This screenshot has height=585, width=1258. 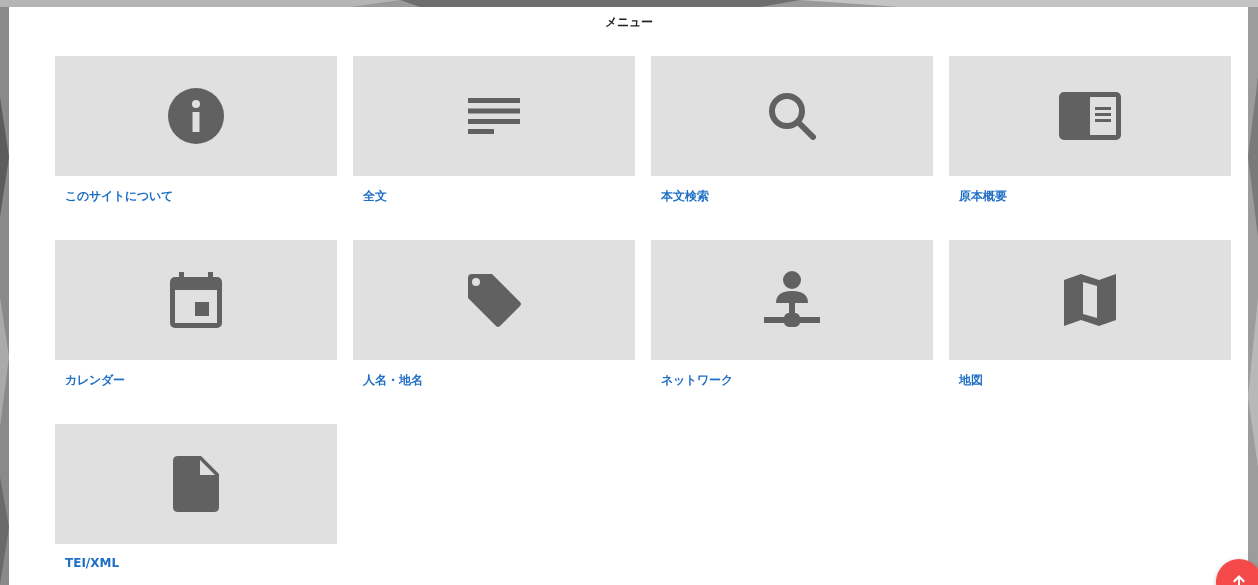 What do you see at coordinates (393, 380) in the screenshot?
I see `menu-link: 人名・地名` at bounding box center [393, 380].